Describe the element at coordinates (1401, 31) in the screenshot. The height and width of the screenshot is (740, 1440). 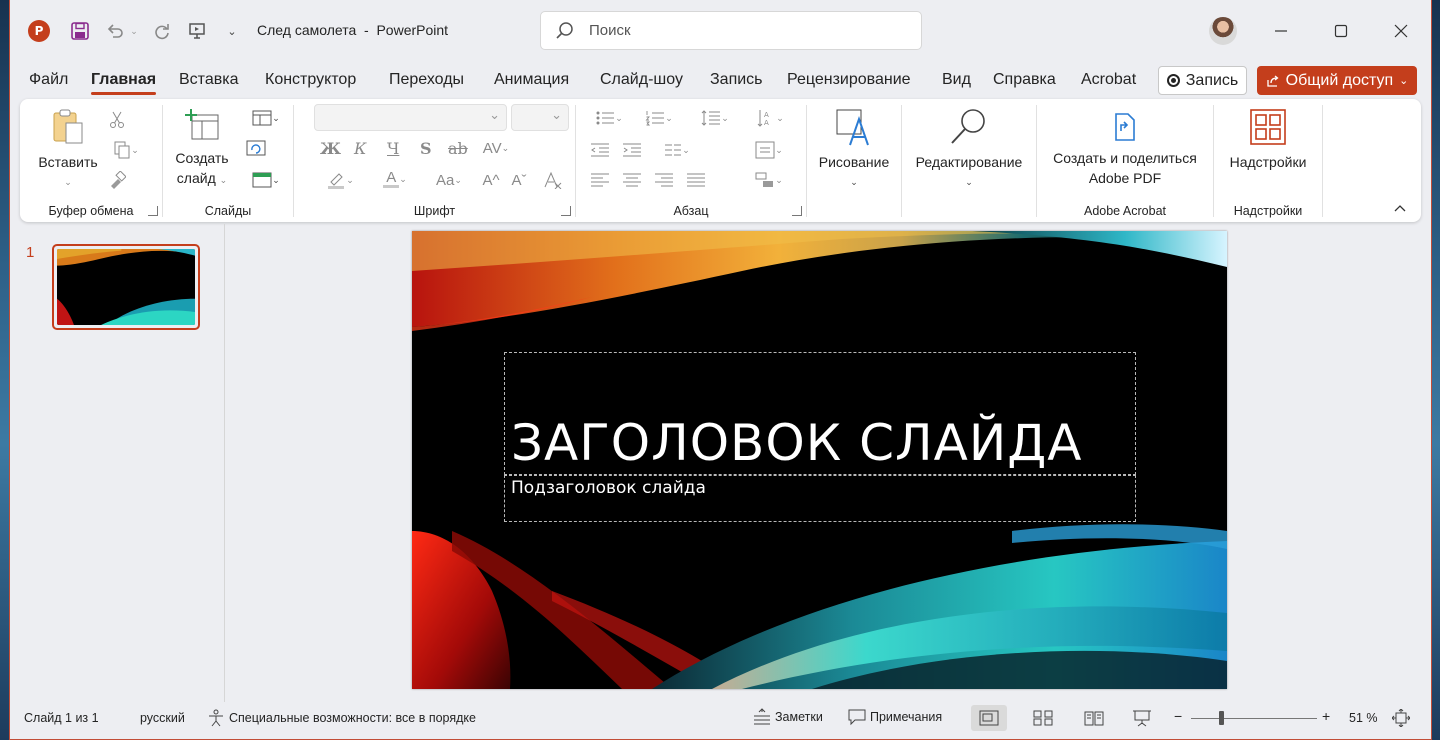
I see `close-icon` at that location.